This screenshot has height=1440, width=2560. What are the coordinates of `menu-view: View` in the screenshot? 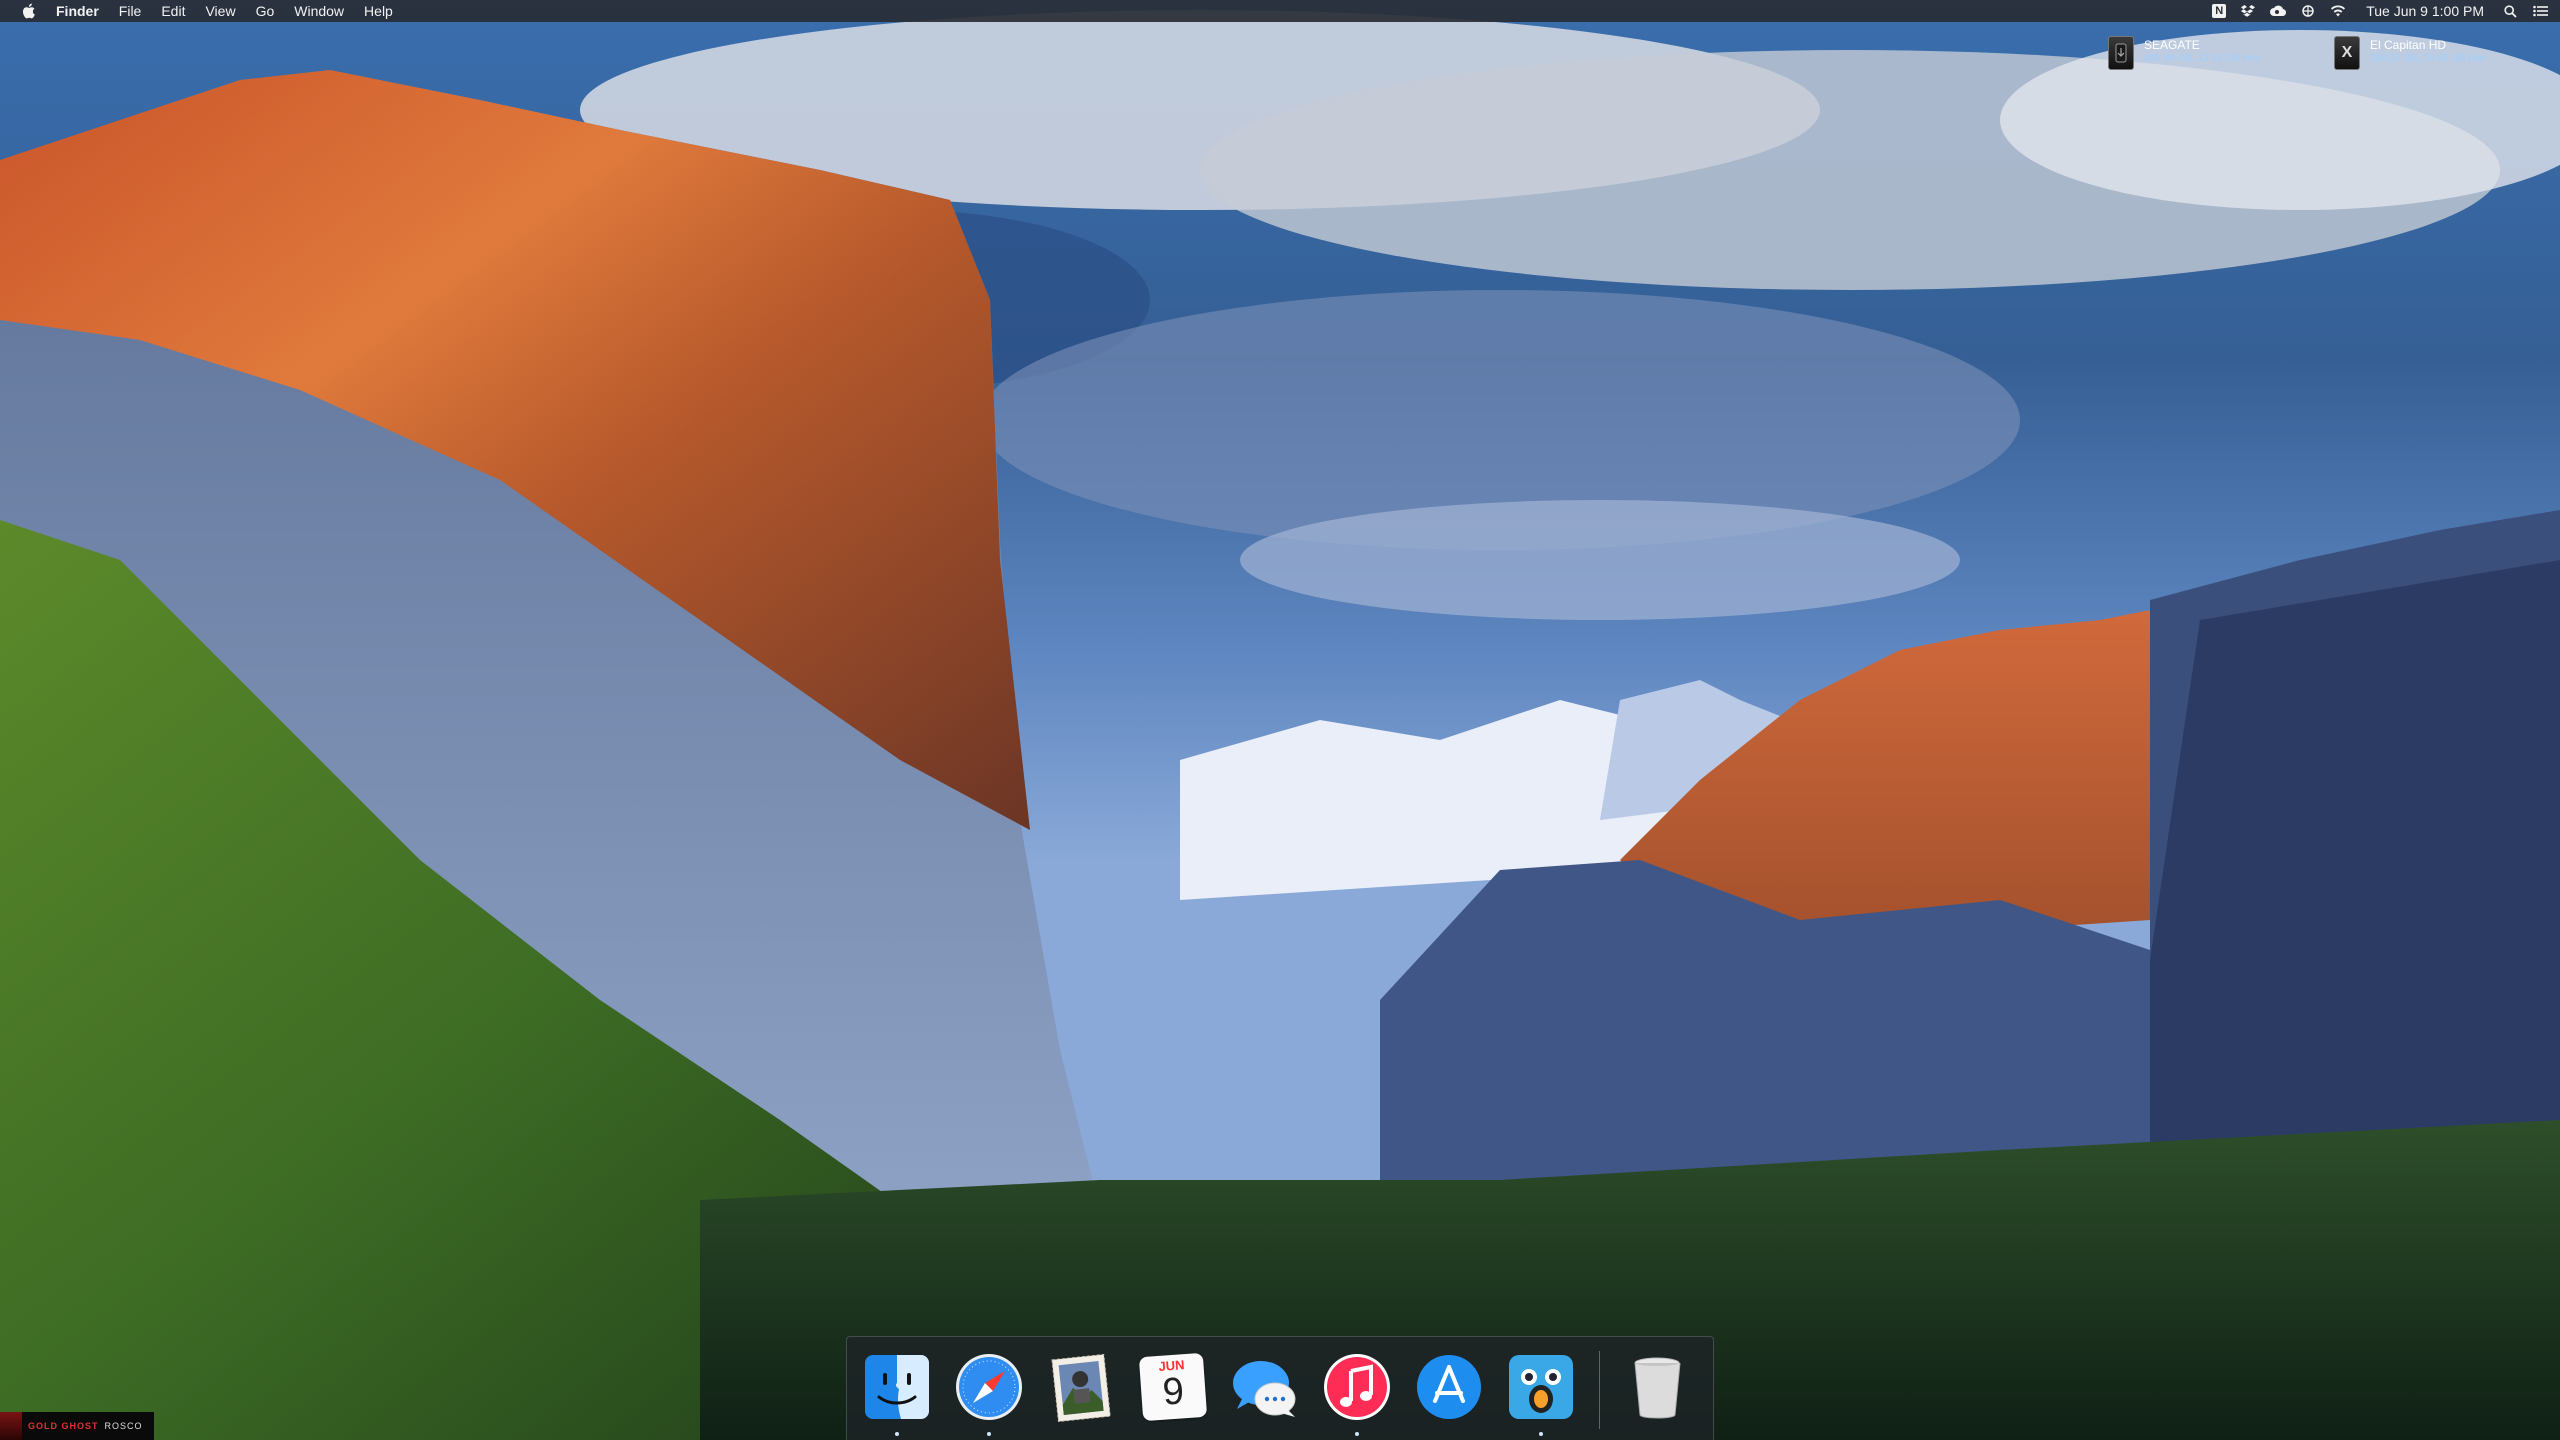 It's located at (220, 11).